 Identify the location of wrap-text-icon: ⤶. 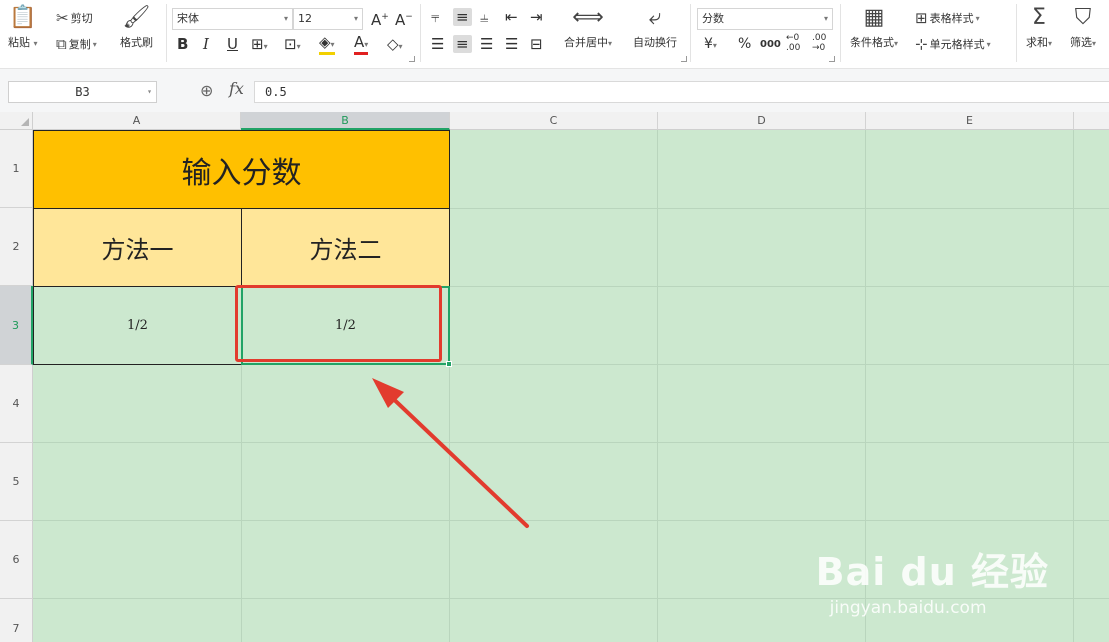
(655, 17).